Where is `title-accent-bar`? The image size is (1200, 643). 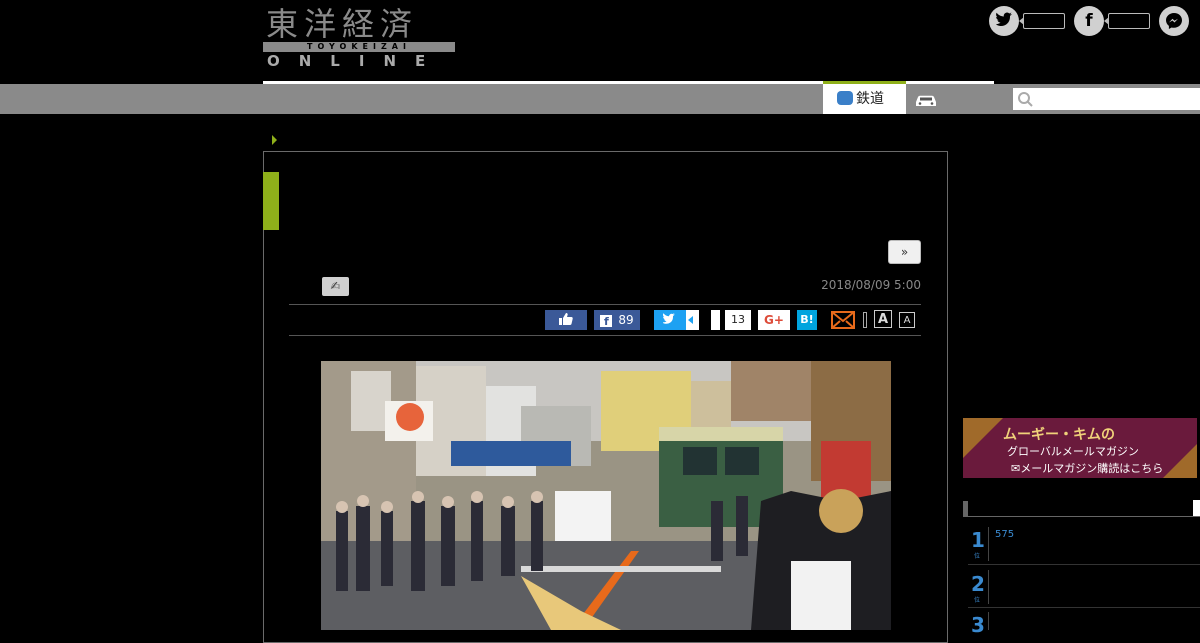 title-accent-bar is located at coordinates (271, 201).